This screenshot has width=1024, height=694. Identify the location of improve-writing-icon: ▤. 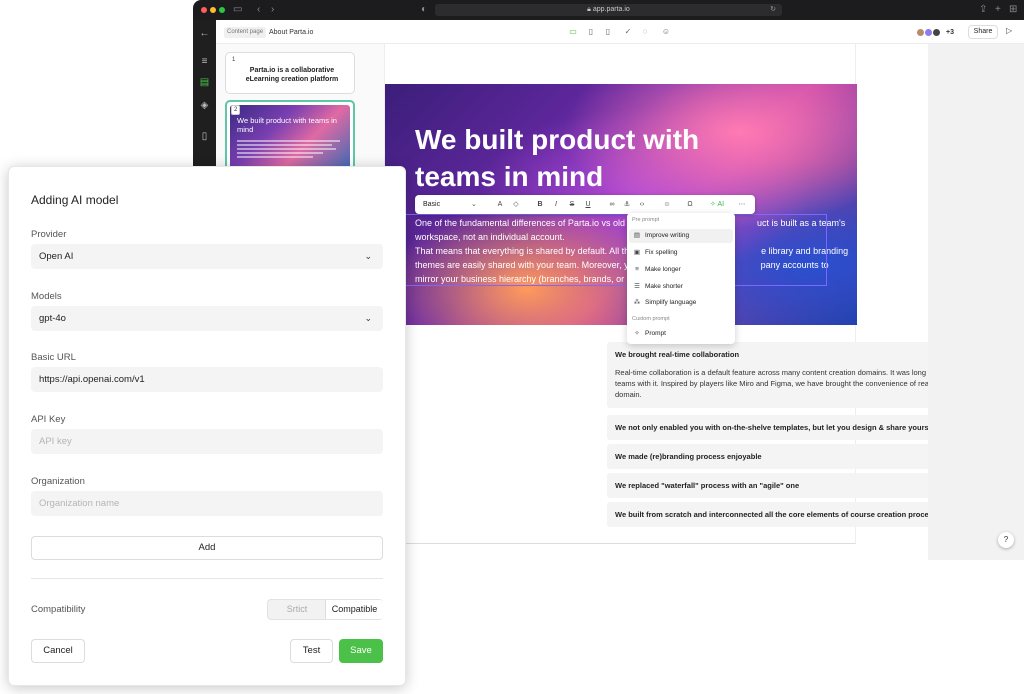
(637, 235).